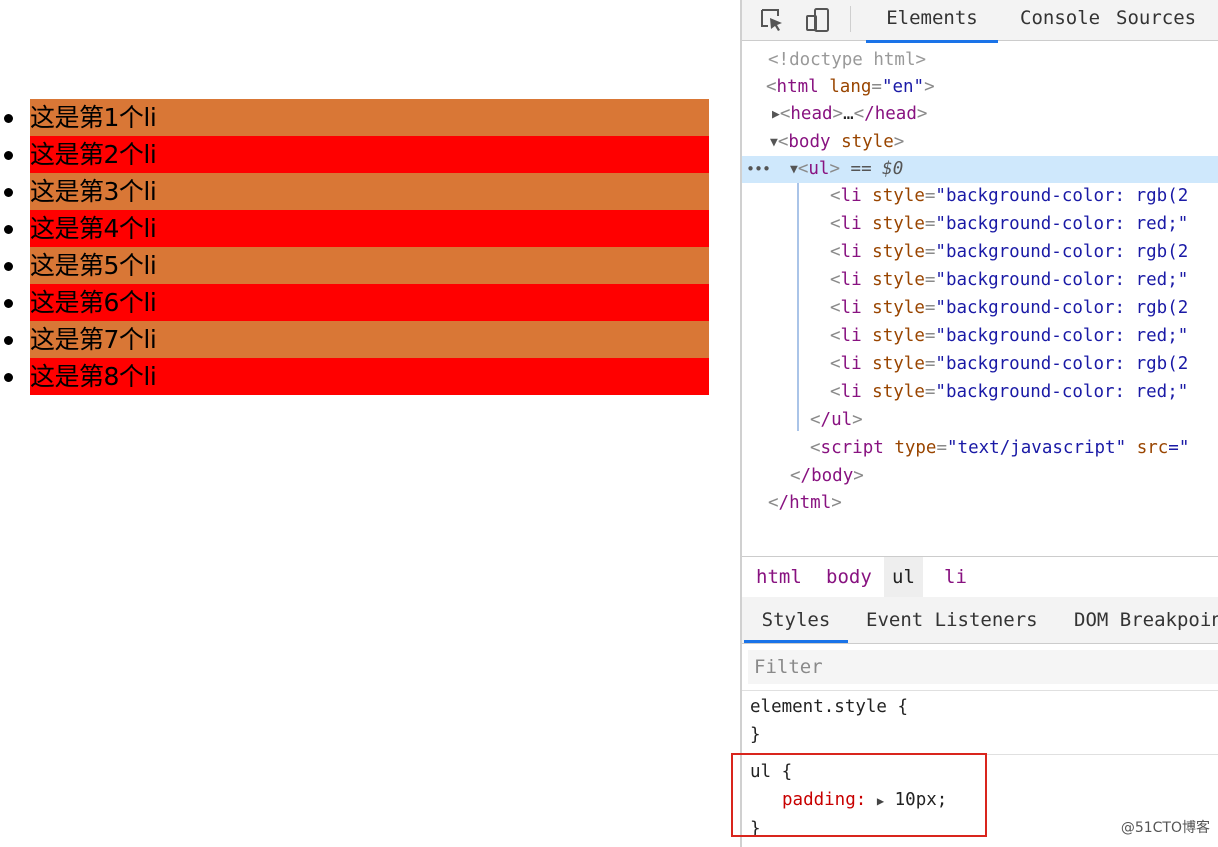  What do you see at coordinates (980, 476) in the screenshot?
I see `dom-body-close: </body>` at bounding box center [980, 476].